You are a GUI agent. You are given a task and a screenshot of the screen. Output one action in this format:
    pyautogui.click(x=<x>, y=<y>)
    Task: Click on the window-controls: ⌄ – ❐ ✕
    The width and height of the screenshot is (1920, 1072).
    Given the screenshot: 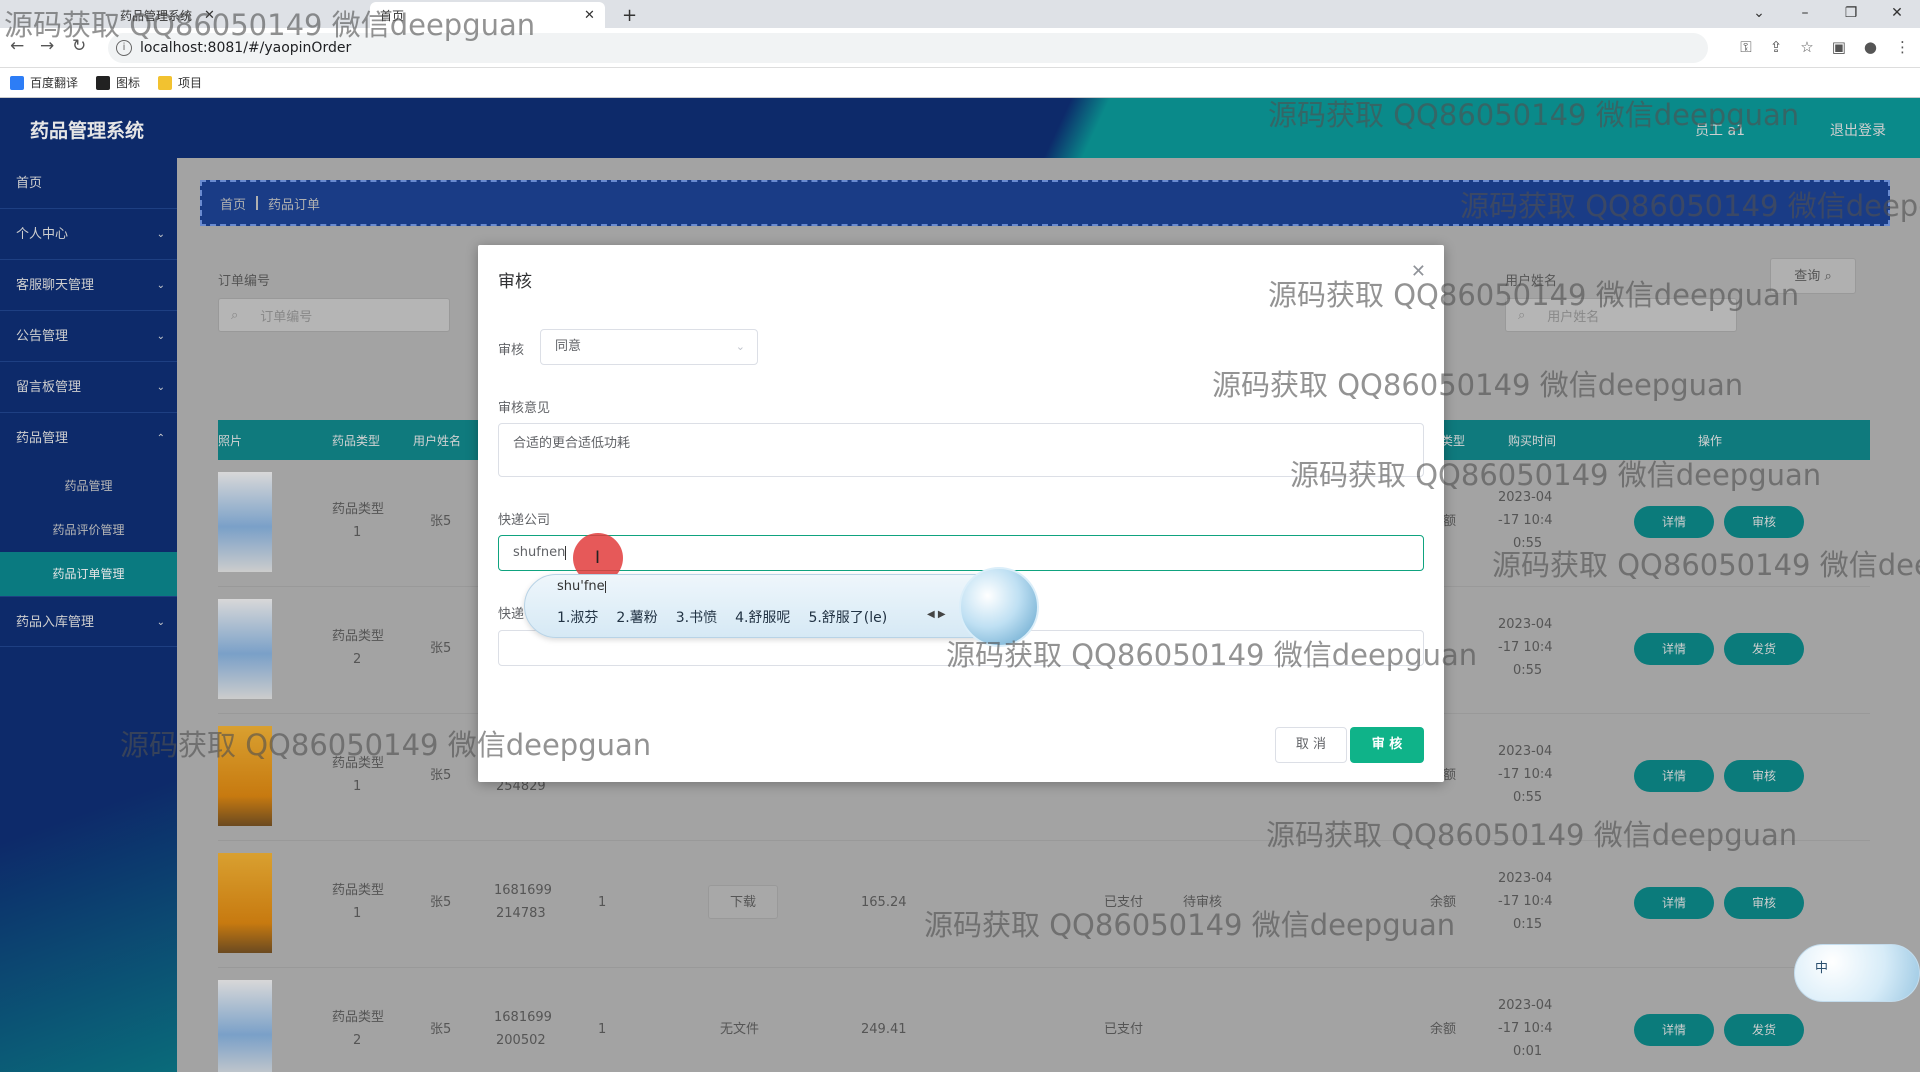 What is the action you would take?
    pyautogui.click(x=1828, y=14)
    